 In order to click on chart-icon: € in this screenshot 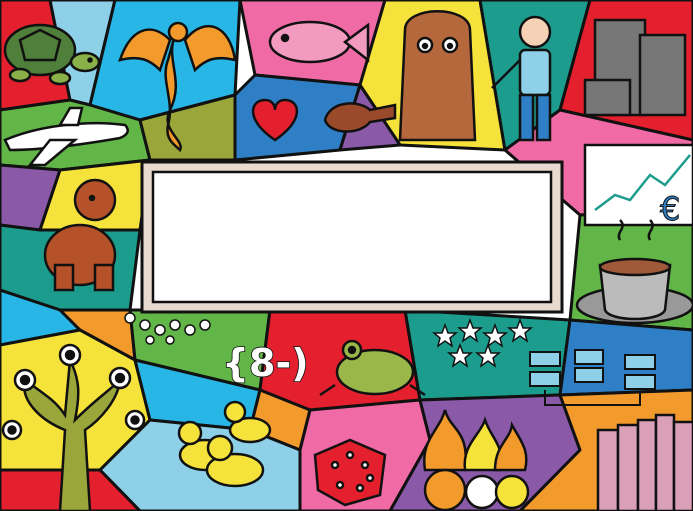, I will do `click(638, 186)`.